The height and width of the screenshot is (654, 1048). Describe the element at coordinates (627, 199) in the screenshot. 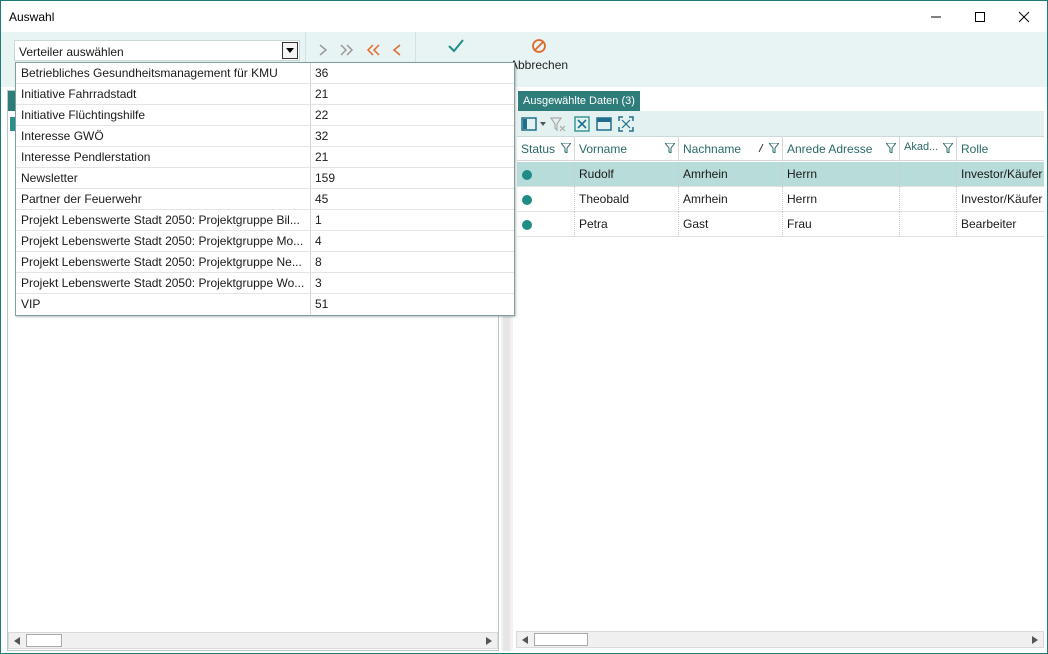

I see `vorname-cell: Theobald` at that location.